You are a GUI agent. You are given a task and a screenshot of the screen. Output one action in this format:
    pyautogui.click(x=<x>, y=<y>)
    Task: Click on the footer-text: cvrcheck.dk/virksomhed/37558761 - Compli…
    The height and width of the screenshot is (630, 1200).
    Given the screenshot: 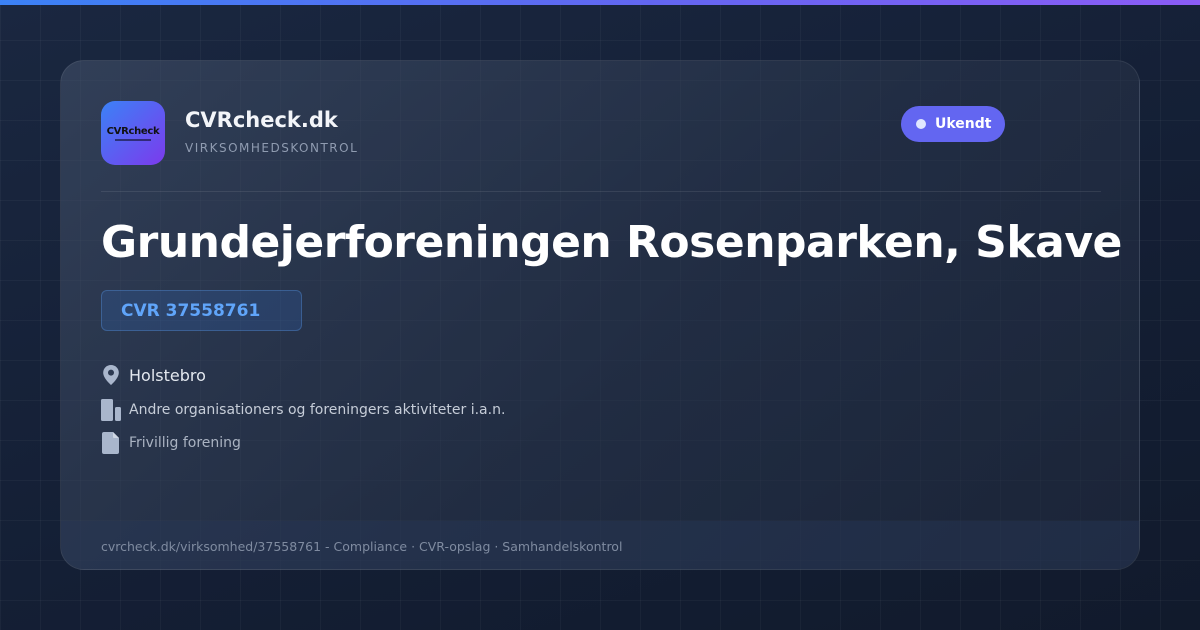 What is the action you would take?
    pyautogui.click(x=362, y=546)
    